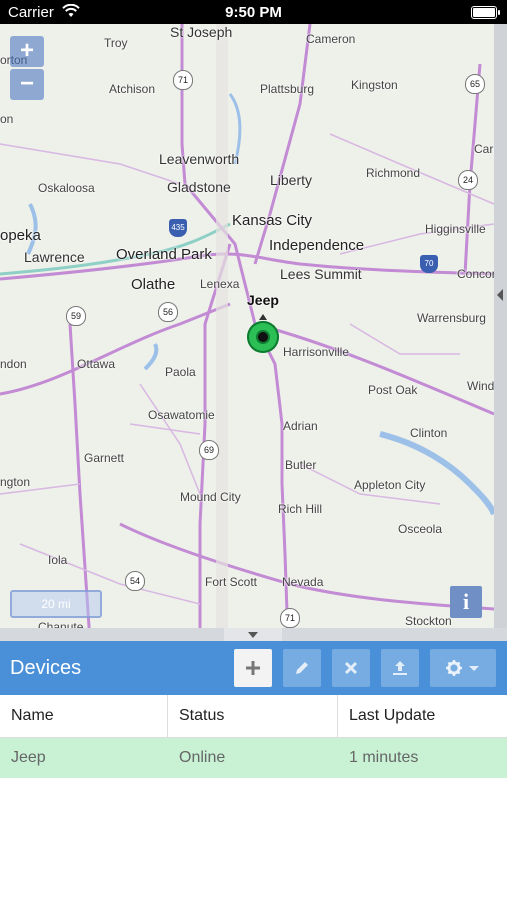 The width and height of the screenshot is (507, 900). I want to click on table-header: Name Status Last Update, so click(253, 716).